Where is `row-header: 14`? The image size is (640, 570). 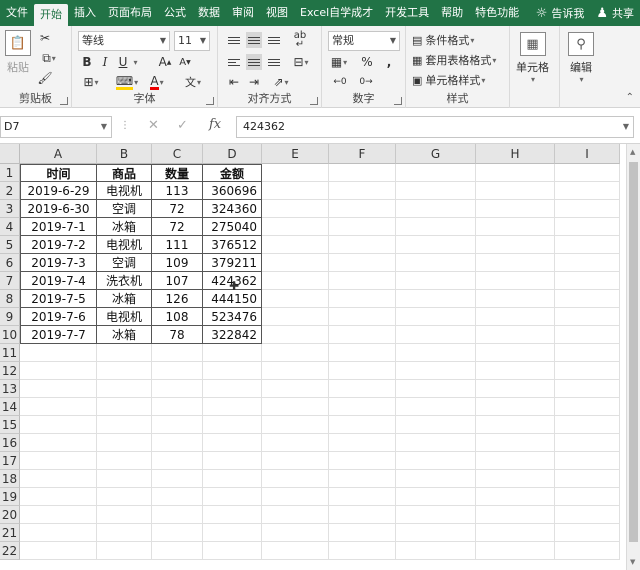
row-header: 14 is located at coordinates (10, 407).